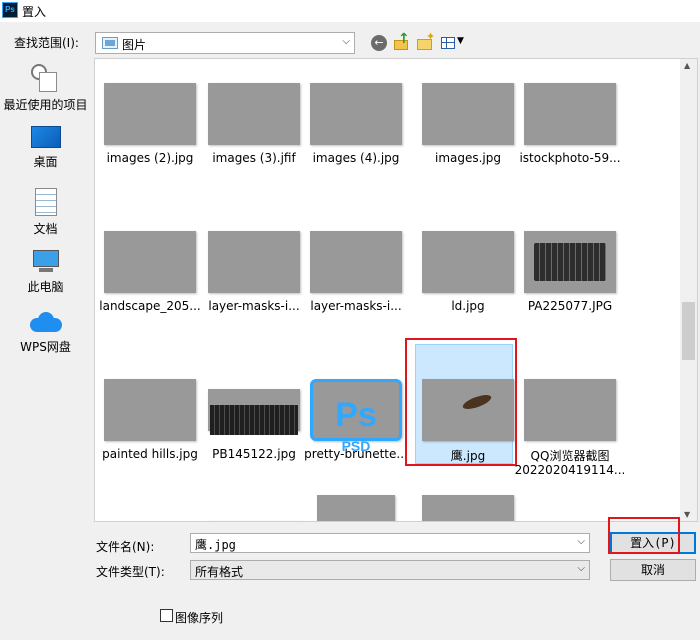 The image size is (700, 640). Describe the element at coordinates (460, 41) in the screenshot. I see `dropdown-arrow-icon: ▼` at that location.